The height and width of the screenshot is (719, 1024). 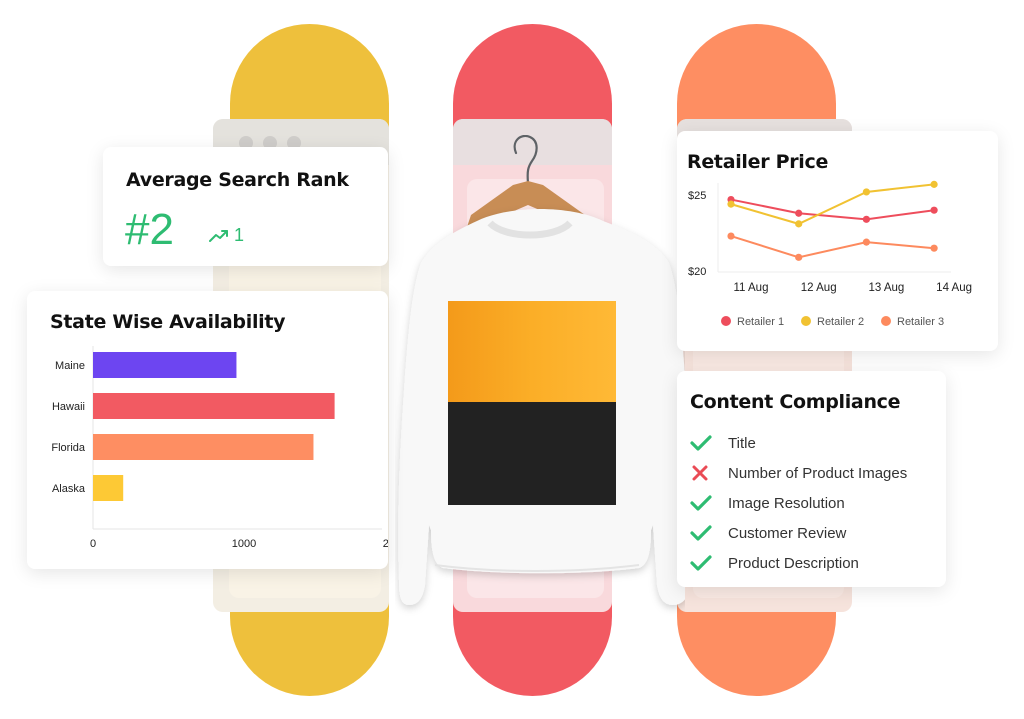 I want to click on legend-label: Retailer 1, so click(x=760, y=322).